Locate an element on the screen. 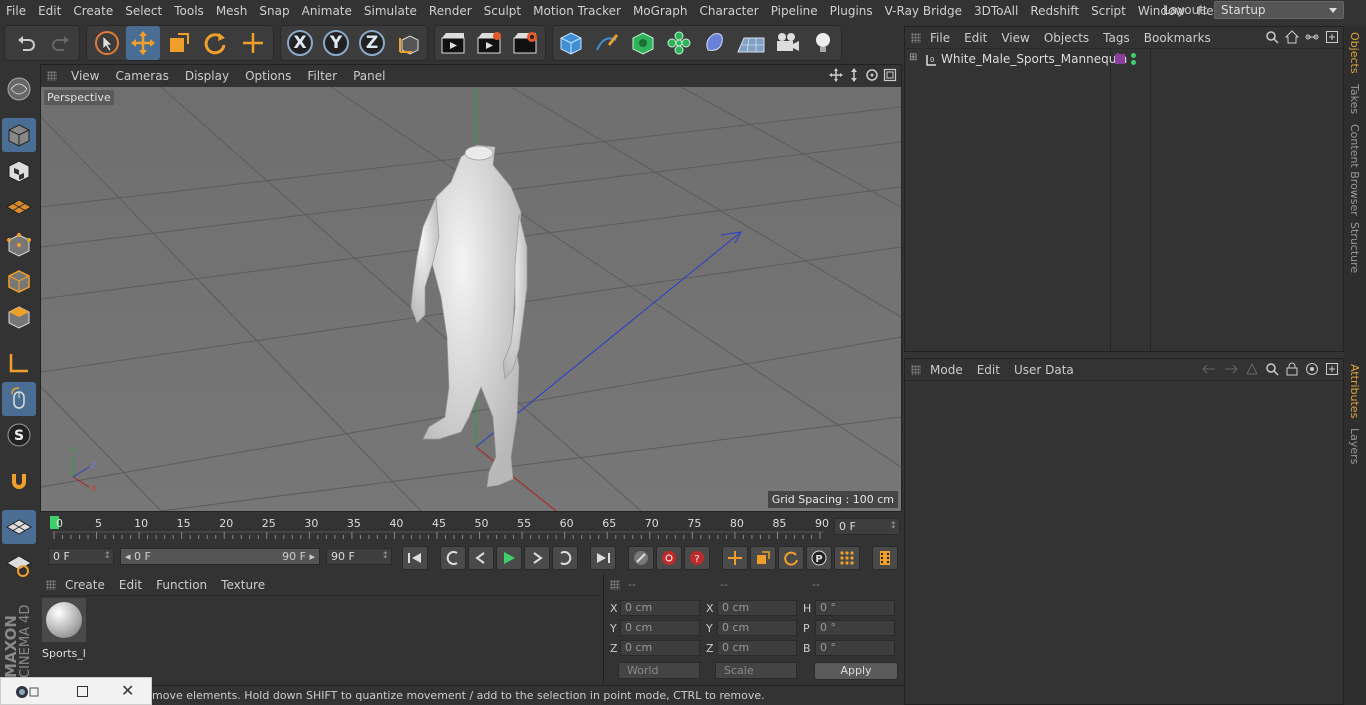  timeline-ruler: 0 5 10 15 20 25 30 35 40 45 50 55 60 65 70 75 80 85 90 0 F is located at coordinates (471, 527).